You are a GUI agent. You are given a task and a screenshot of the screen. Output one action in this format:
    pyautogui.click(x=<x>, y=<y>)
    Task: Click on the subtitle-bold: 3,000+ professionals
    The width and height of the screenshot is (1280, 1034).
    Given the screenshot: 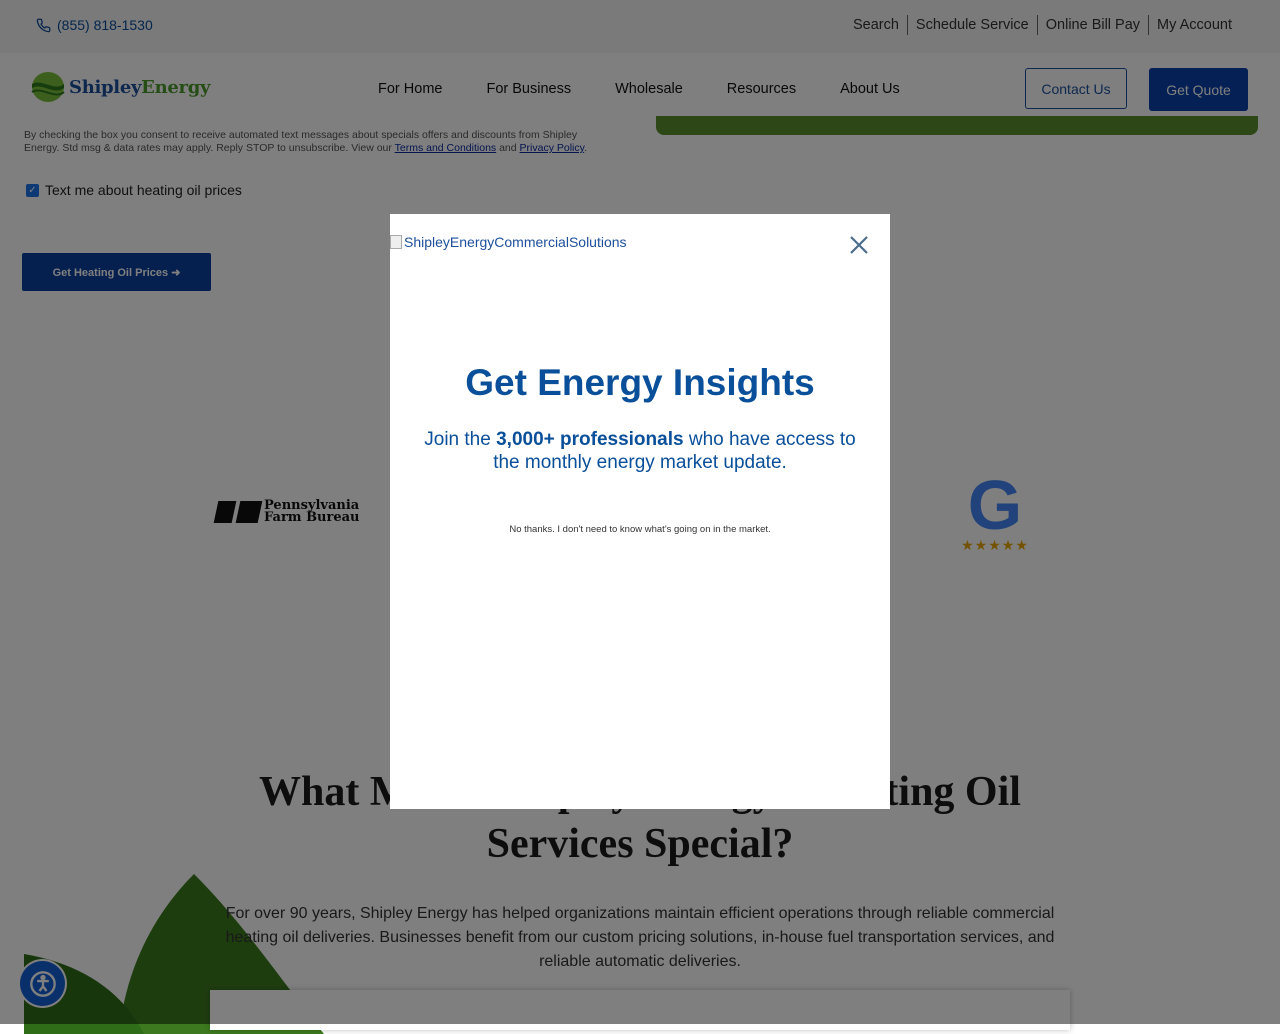 What is the action you would take?
    pyautogui.click(x=590, y=439)
    